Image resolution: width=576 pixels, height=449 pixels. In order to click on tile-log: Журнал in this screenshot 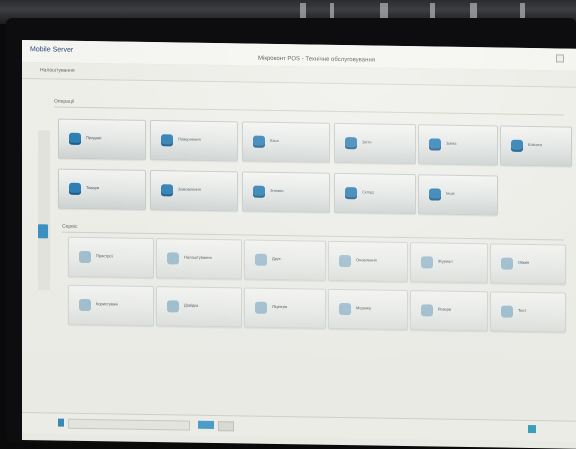, I will do `click(449, 263)`.